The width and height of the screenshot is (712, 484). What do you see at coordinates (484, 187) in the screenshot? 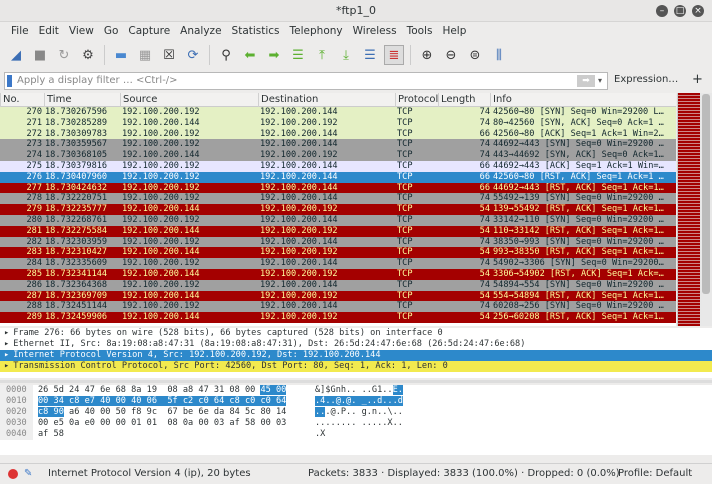
I see `packet-len: 66` at bounding box center [484, 187].